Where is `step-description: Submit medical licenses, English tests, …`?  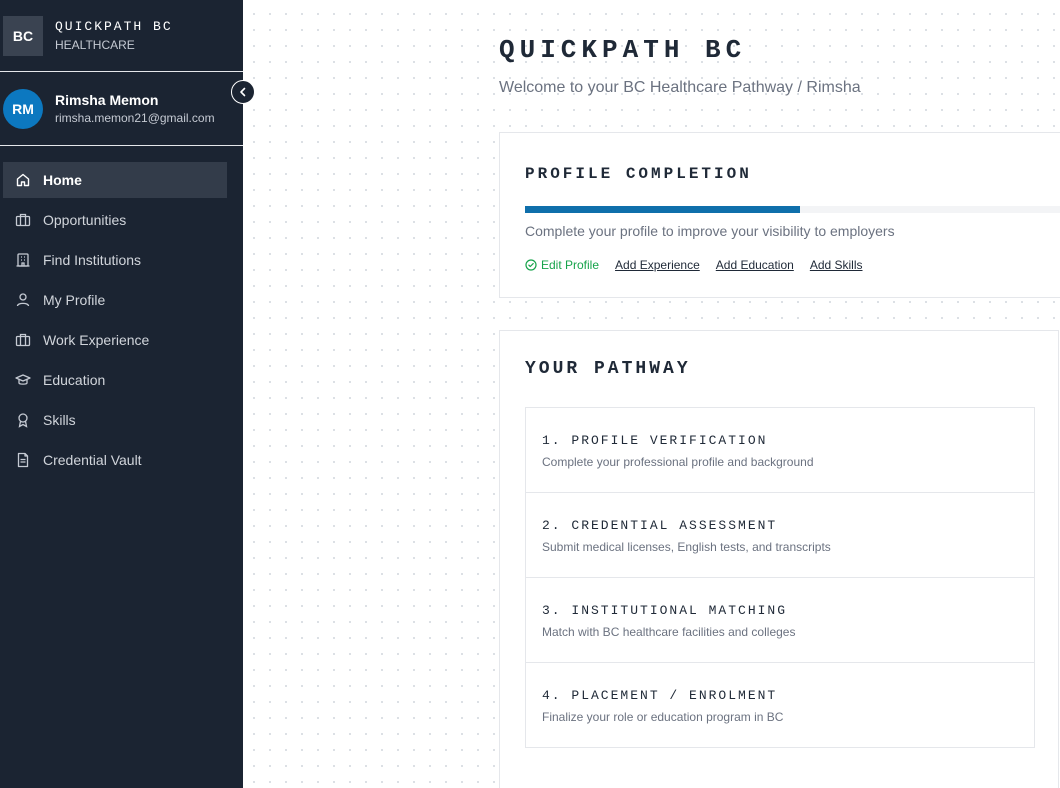
step-description: Submit medical licenses, English tests, … is located at coordinates (686, 547).